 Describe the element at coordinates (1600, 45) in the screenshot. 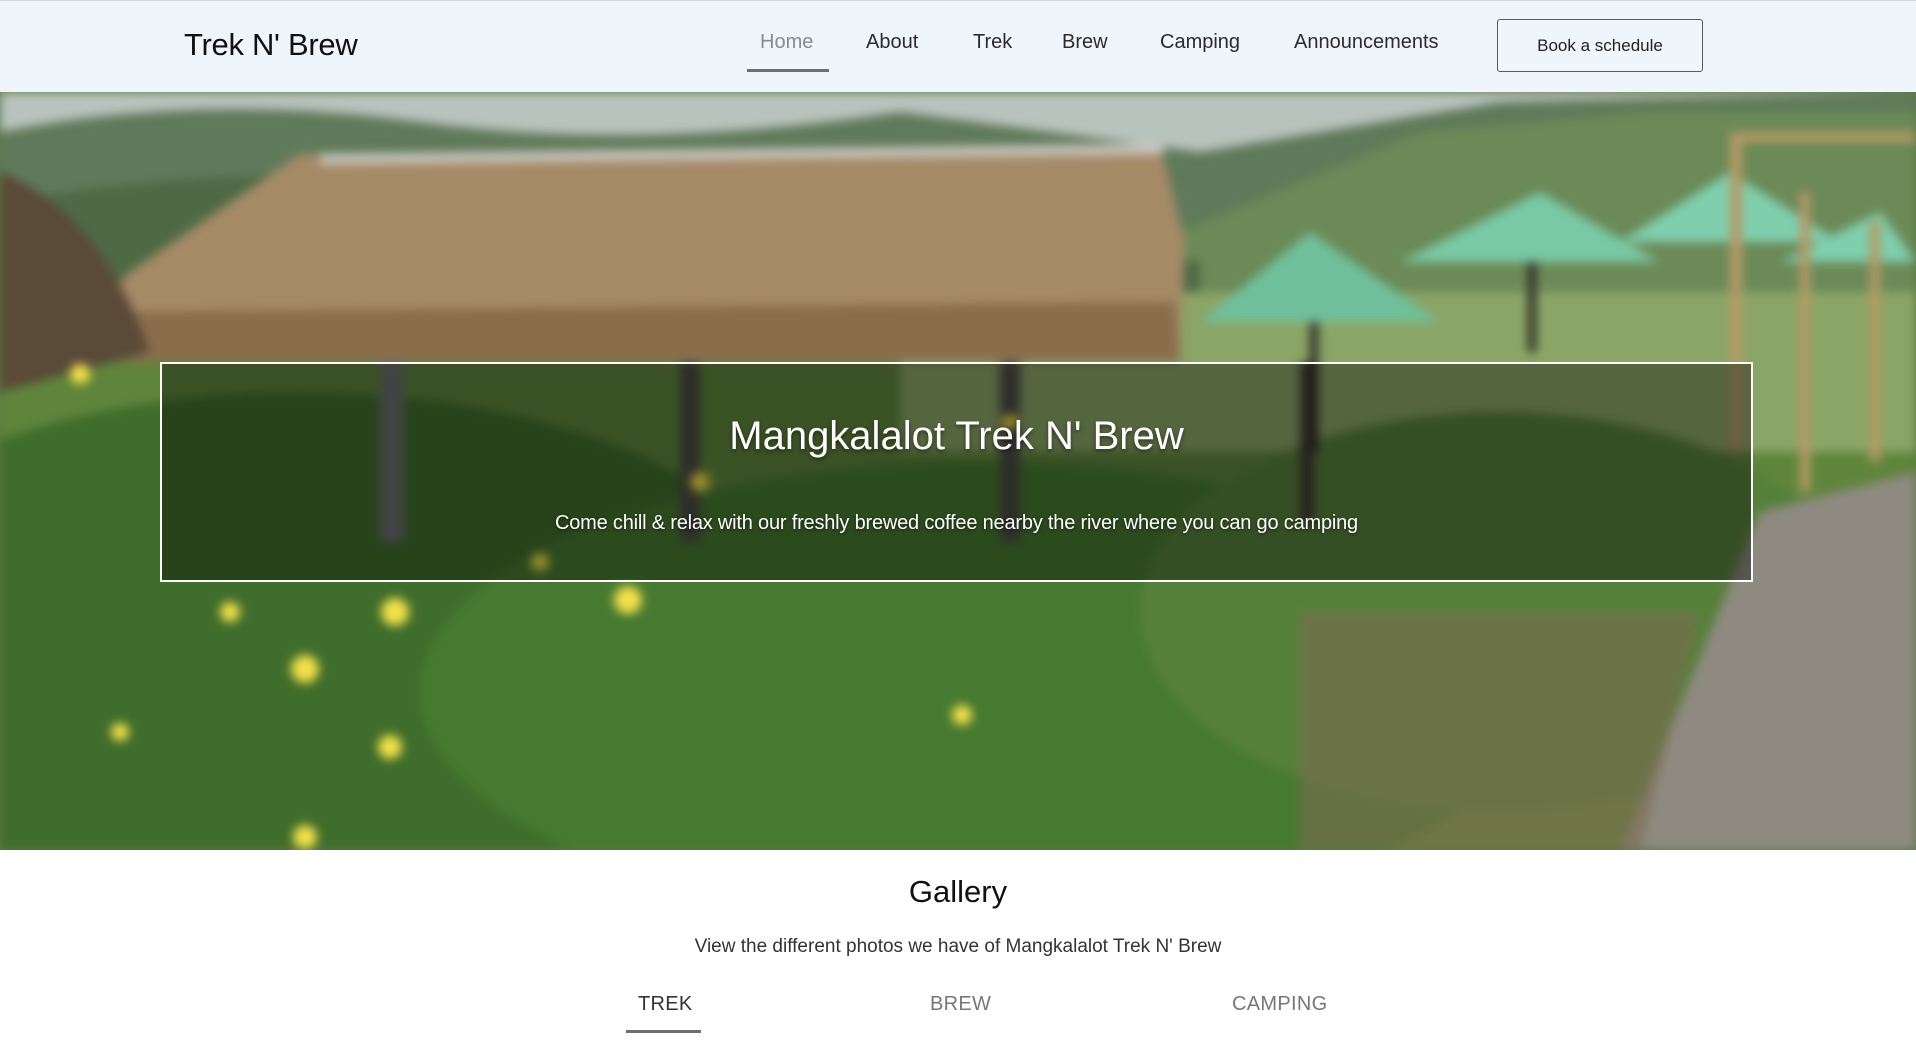

I see `book-schedule-button: Book a schedule` at that location.